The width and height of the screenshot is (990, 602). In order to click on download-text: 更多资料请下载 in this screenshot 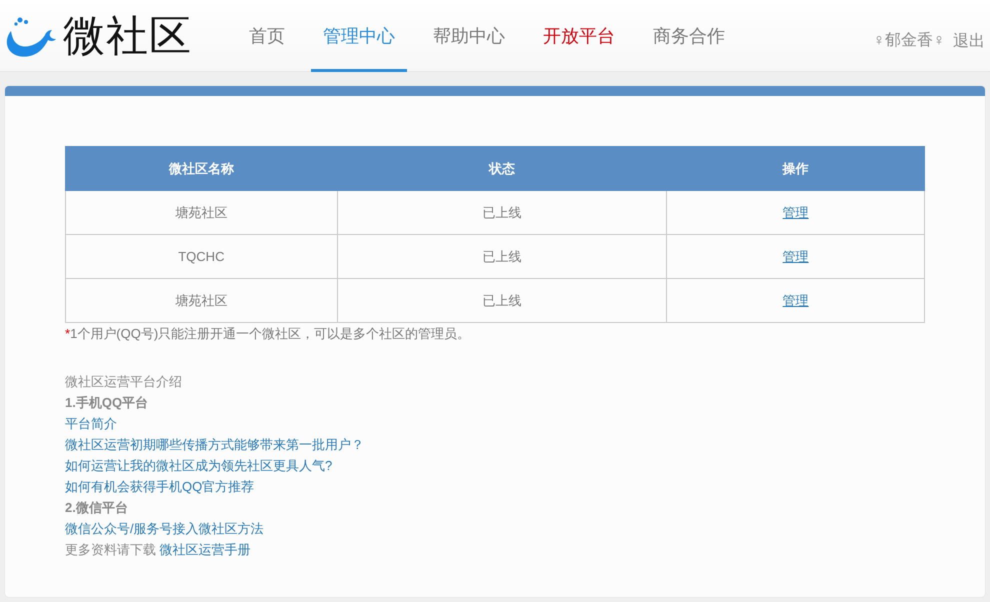, I will do `click(110, 549)`.